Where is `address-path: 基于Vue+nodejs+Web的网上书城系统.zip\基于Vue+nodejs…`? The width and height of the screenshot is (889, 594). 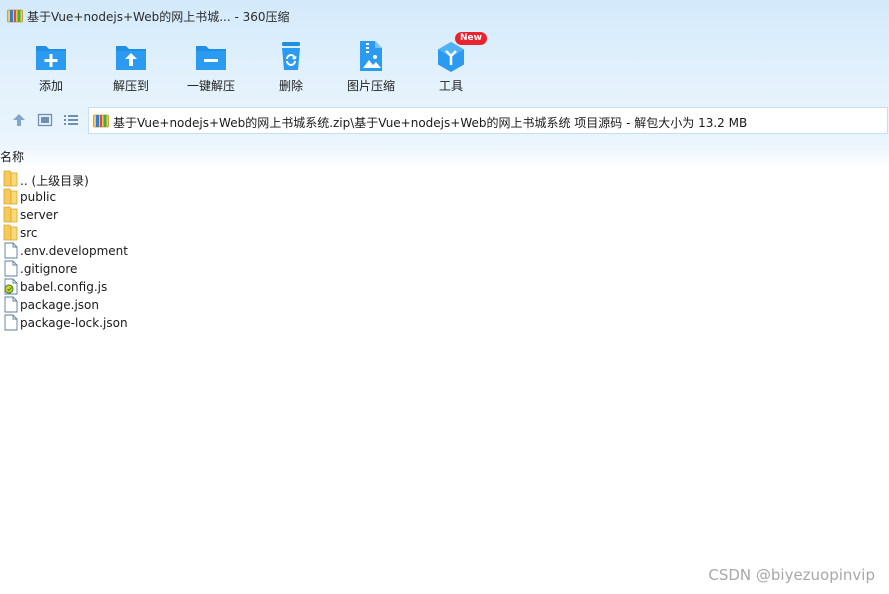
address-path: 基于Vue+nodejs+Web的网上书城系统.zip\基于Vue+nodejs… is located at coordinates (430, 123).